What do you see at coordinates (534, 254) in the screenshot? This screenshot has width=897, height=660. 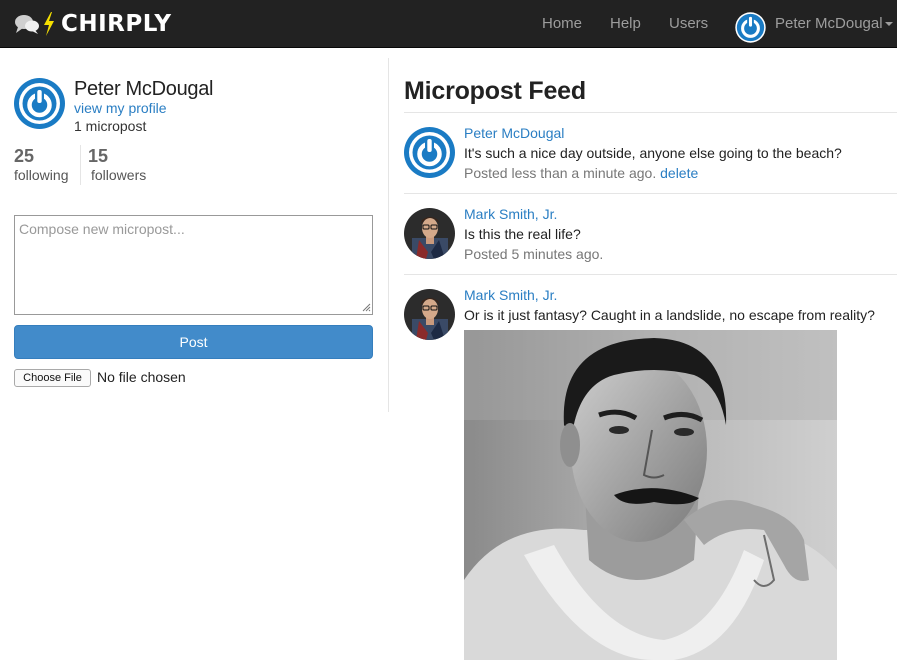 I see `post-timestamp: Posted 5 minutes ago.` at bounding box center [534, 254].